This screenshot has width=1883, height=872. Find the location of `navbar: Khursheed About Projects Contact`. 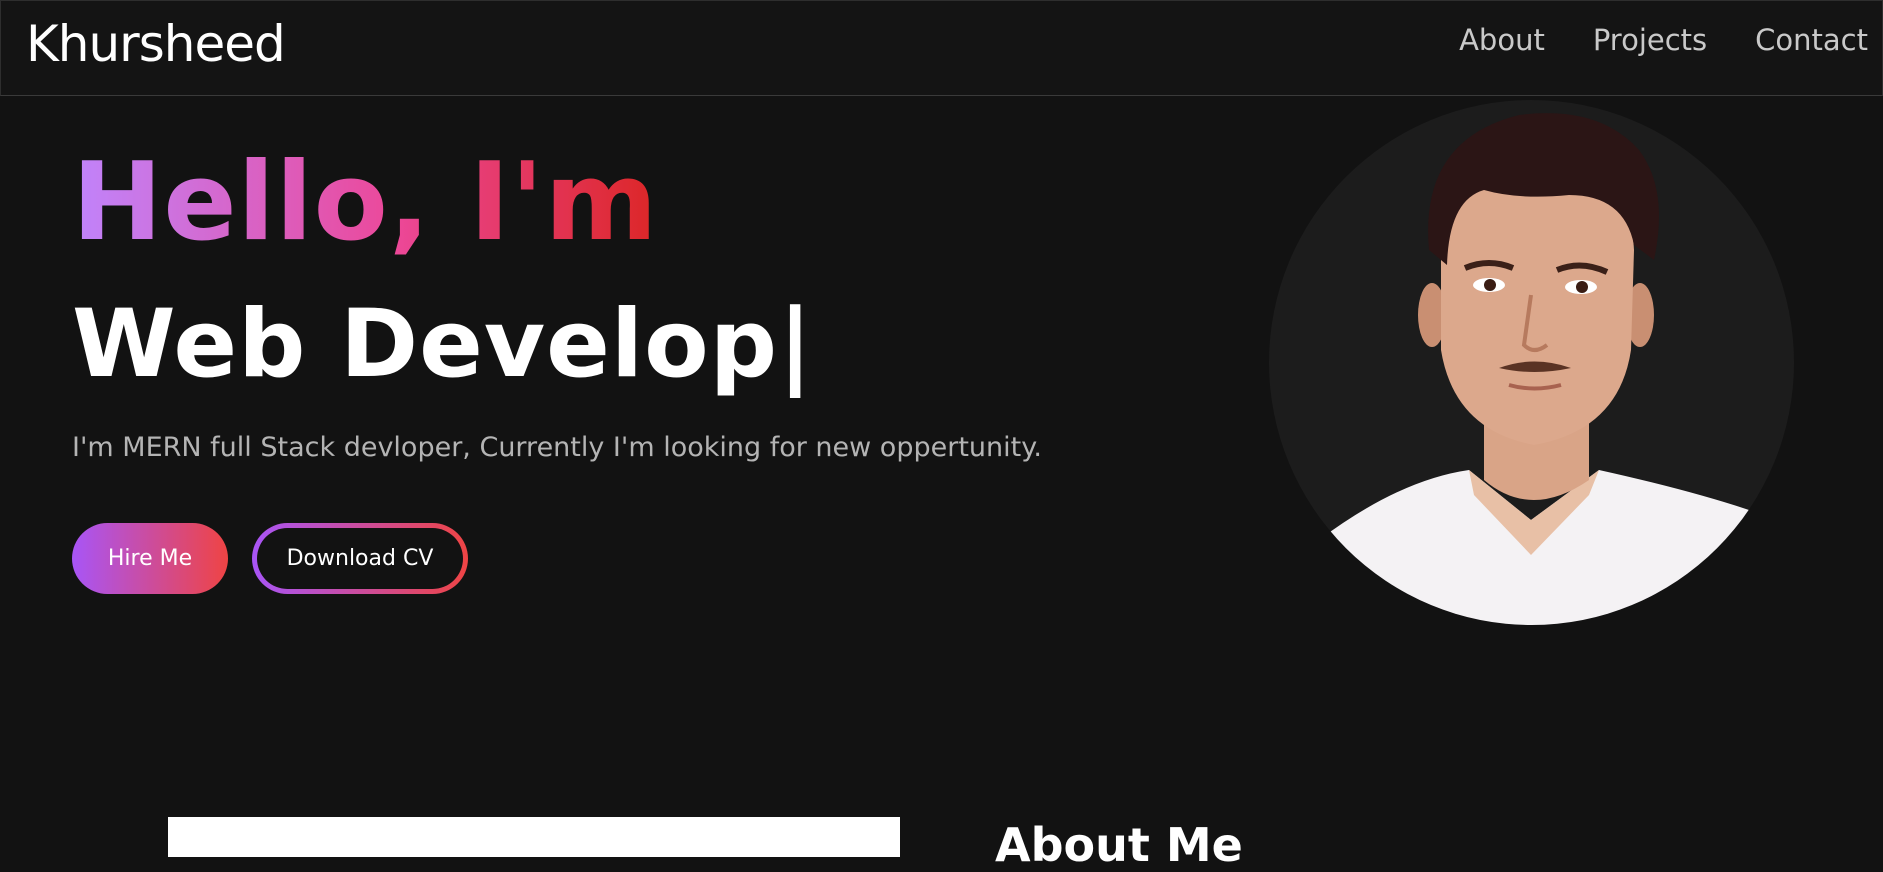

navbar: Khursheed About Projects Contact is located at coordinates (941, 48).